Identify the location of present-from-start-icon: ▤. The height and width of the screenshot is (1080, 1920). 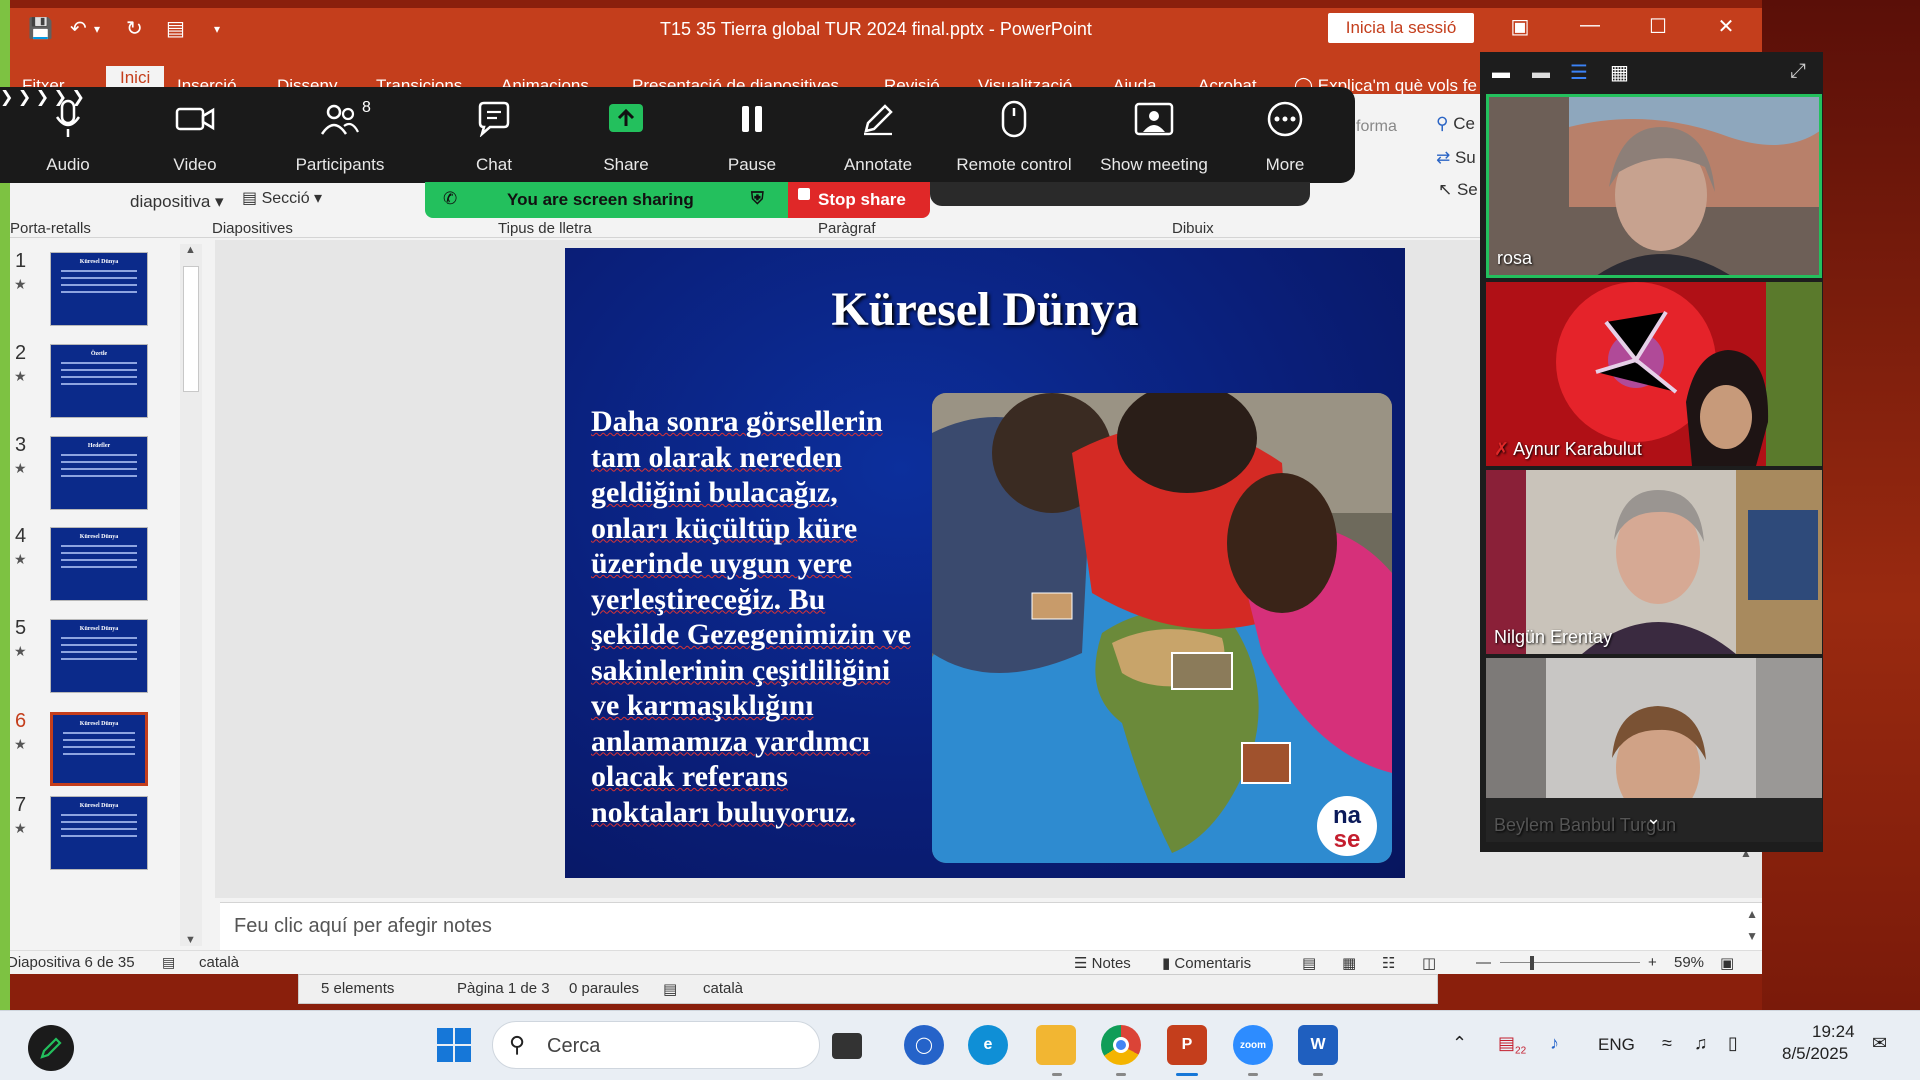
(175, 28).